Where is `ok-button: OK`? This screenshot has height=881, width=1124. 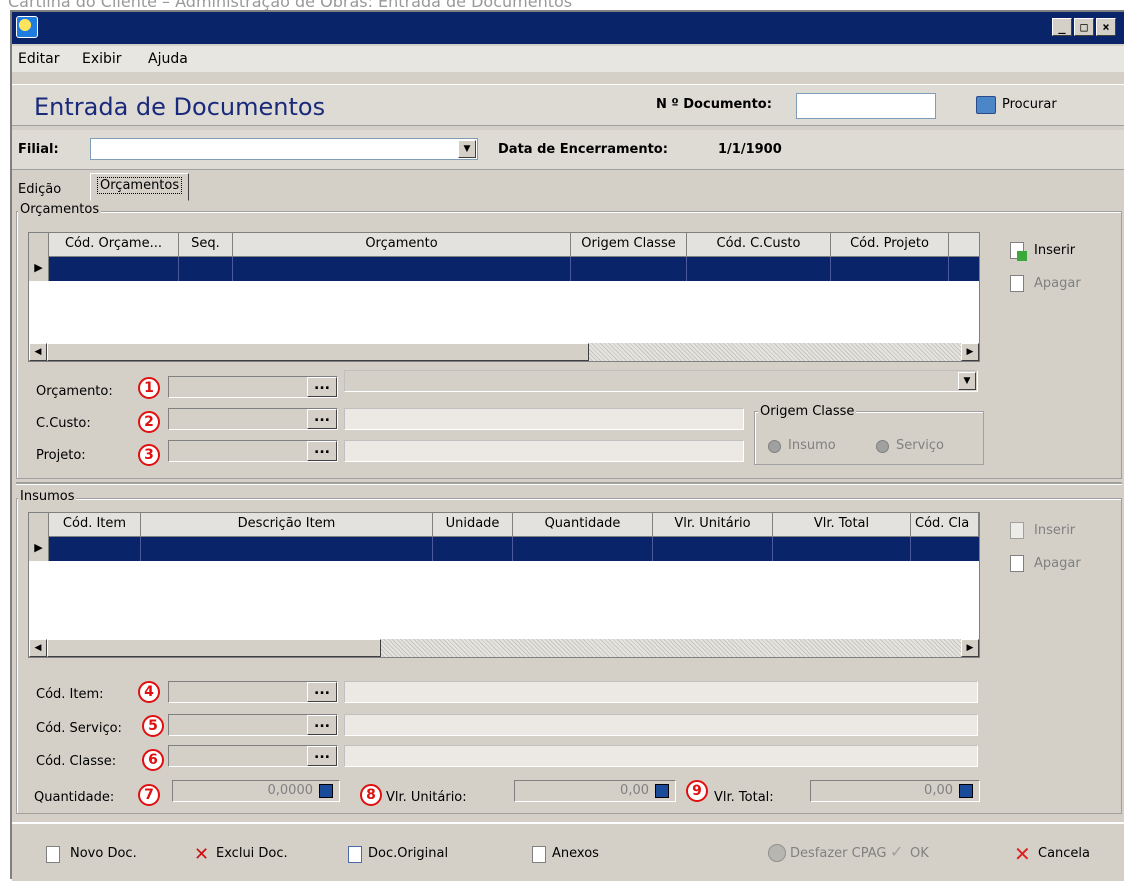 ok-button: OK is located at coordinates (919, 853).